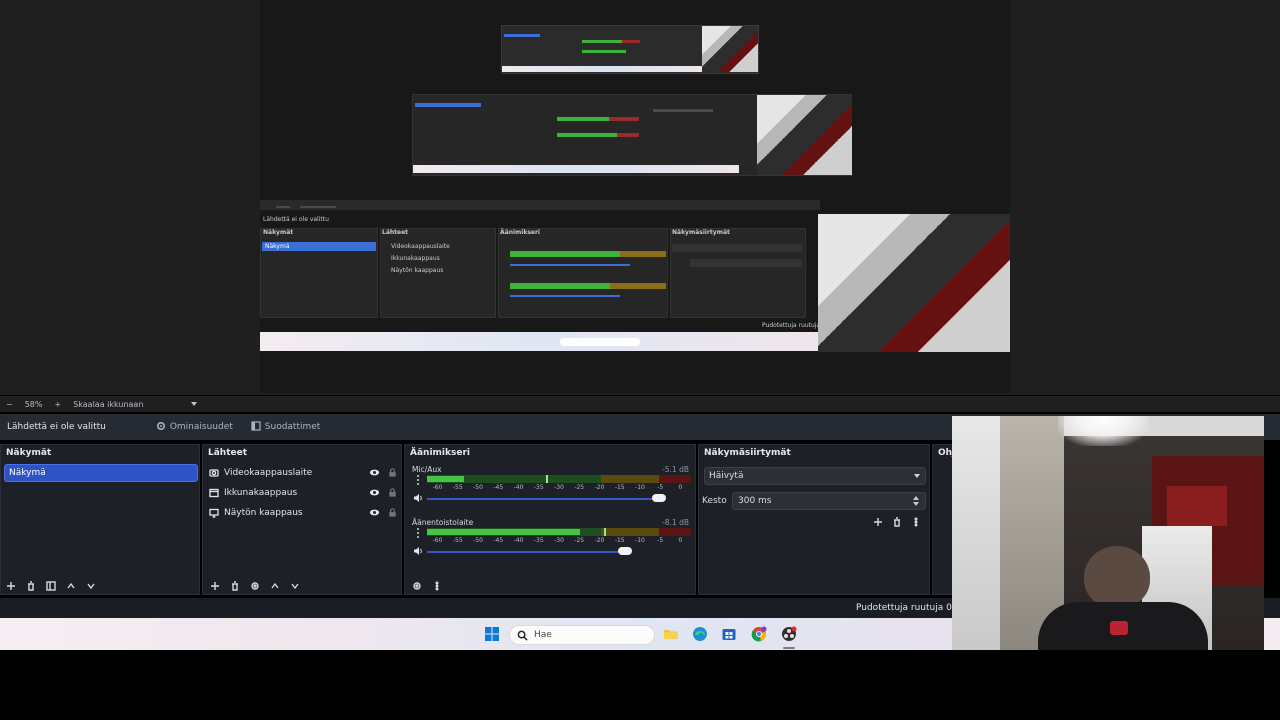 The width and height of the screenshot is (1280, 720). What do you see at coordinates (294, 585) in the screenshot?
I see `move-source-down-button` at bounding box center [294, 585].